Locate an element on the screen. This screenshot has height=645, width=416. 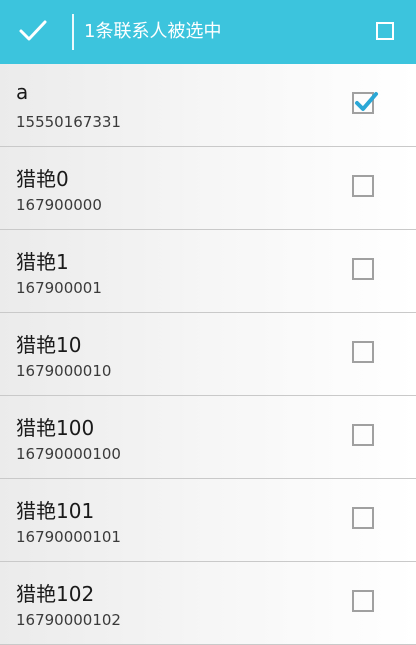
contact-name: a is located at coordinates (22, 92).